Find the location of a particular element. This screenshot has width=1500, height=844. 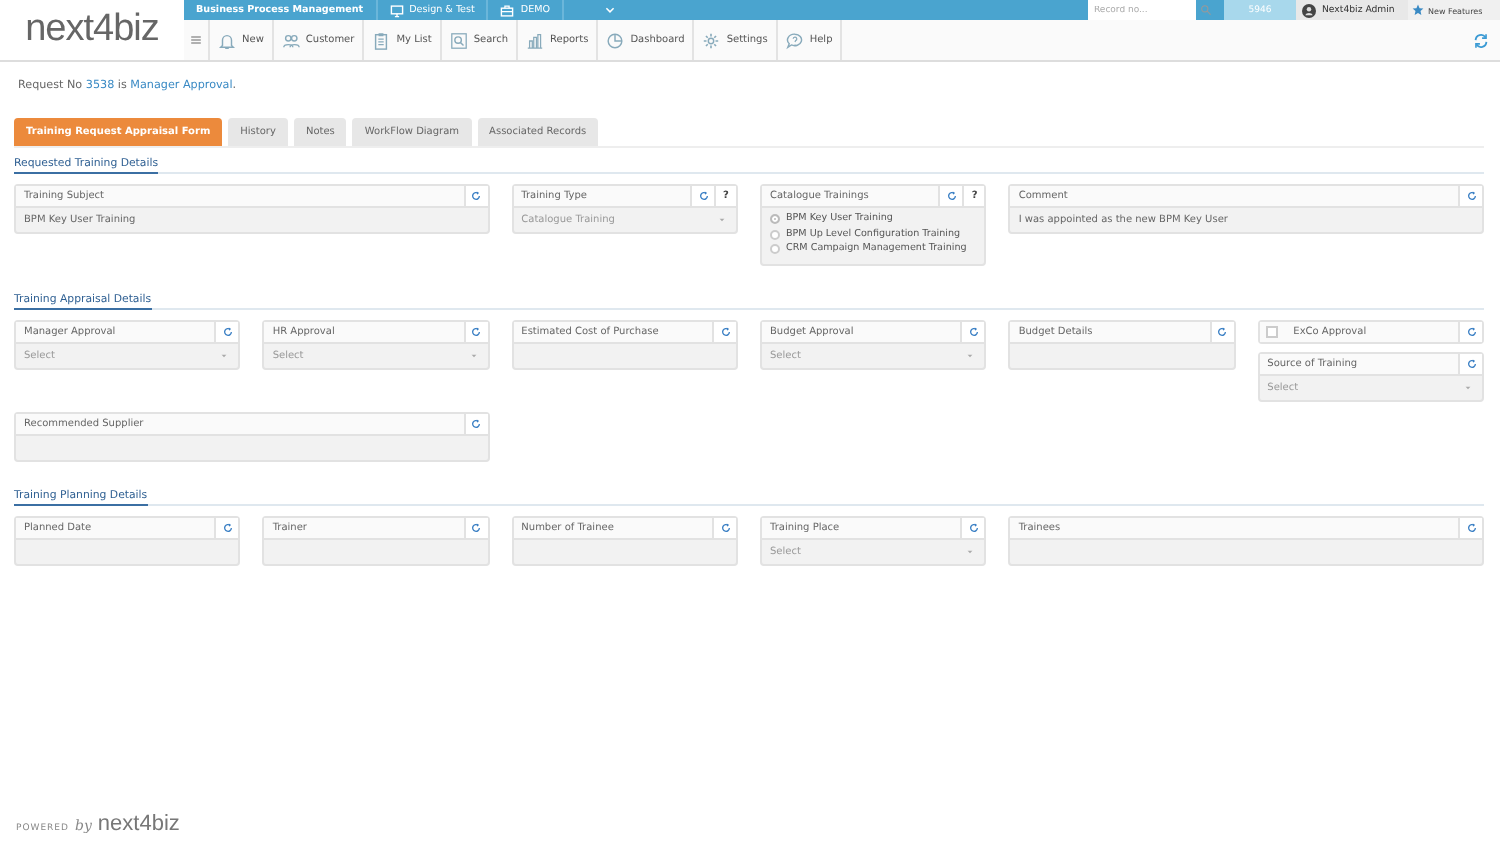

pie-chart-icon is located at coordinates (615, 40).